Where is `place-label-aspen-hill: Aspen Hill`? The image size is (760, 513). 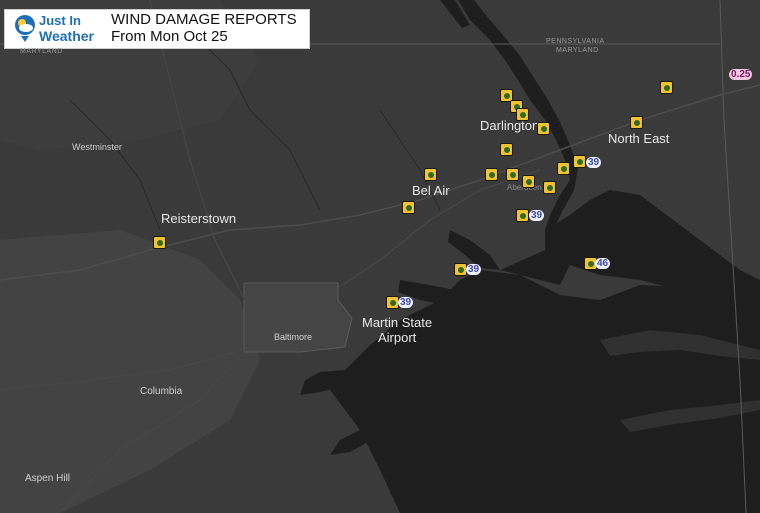
place-label-aspen-hill: Aspen Hill is located at coordinates (48, 478).